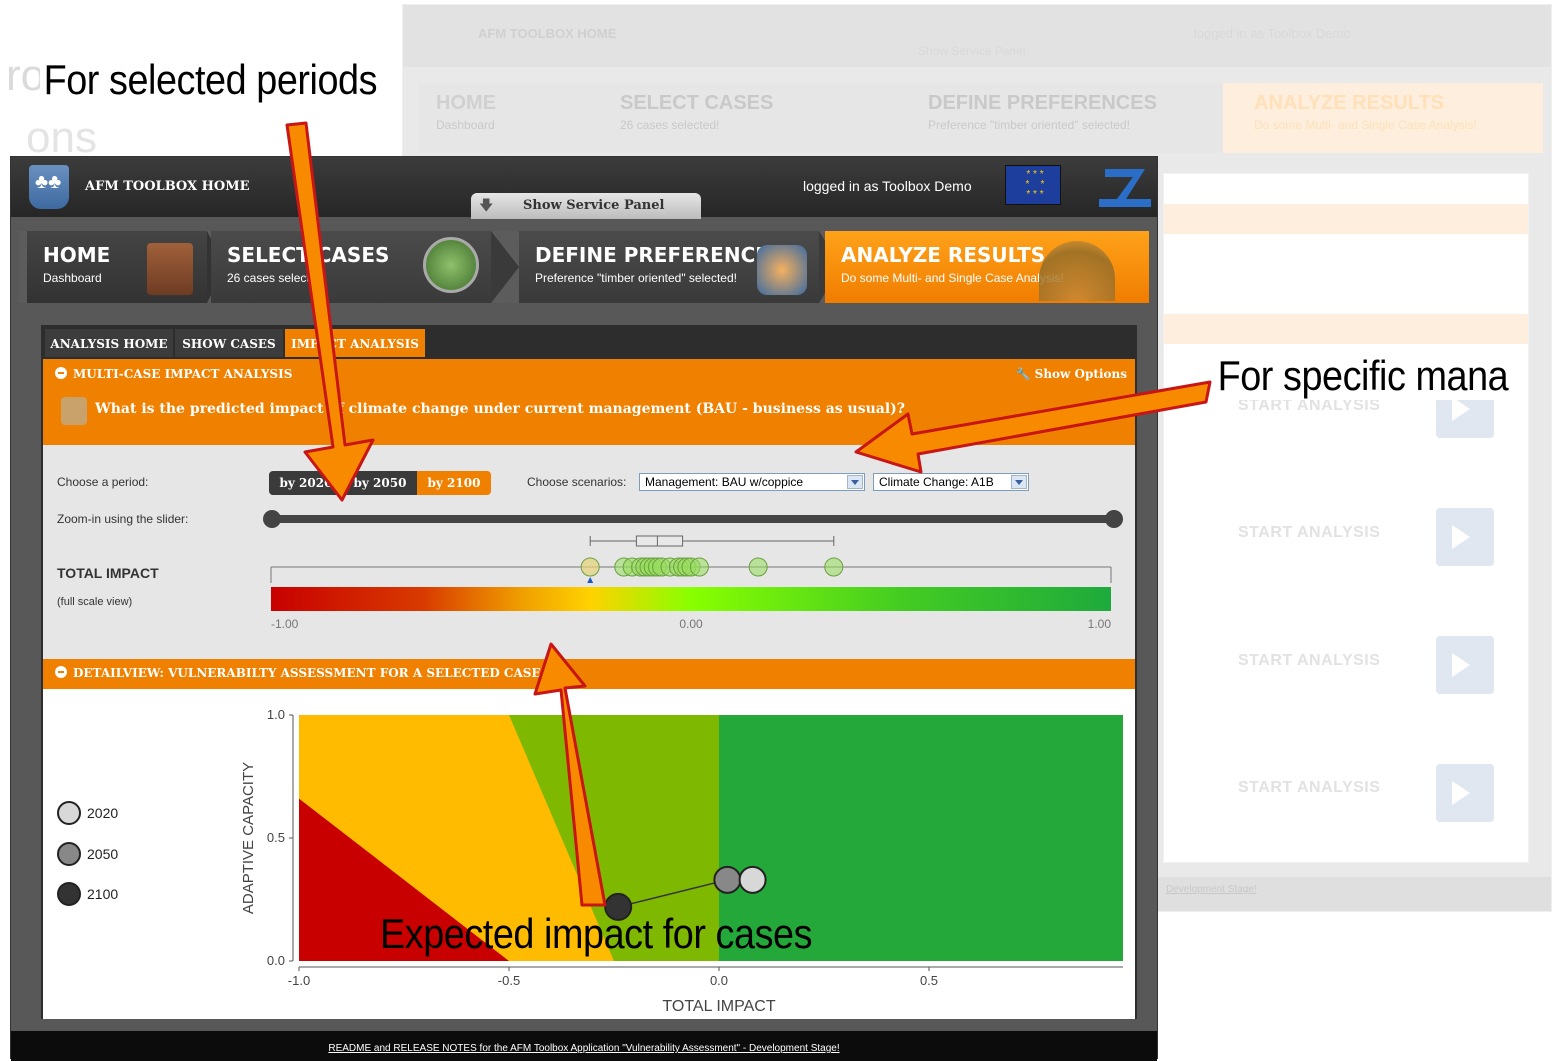 Image resolution: width=1552 pixels, height=1061 pixels. What do you see at coordinates (1033, 427) in the screenshot?
I see `arrow-management` at bounding box center [1033, 427].